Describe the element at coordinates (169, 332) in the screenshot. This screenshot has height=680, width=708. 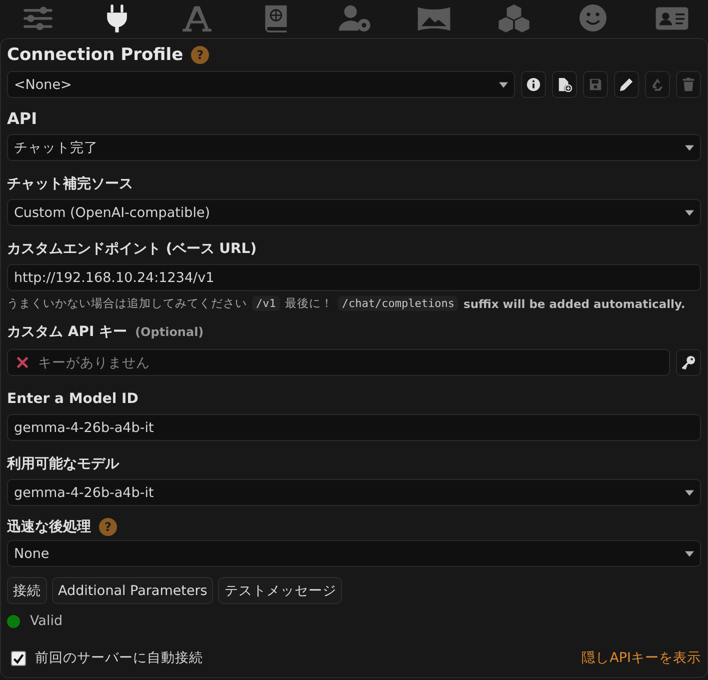
I see `optional-label: (Optional)` at that location.